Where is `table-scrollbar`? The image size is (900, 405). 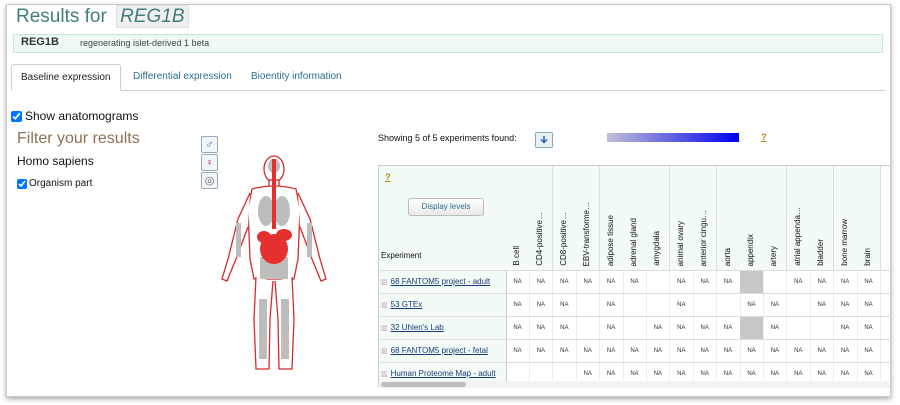 table-scrollbar is located at coordinates (634, 384).